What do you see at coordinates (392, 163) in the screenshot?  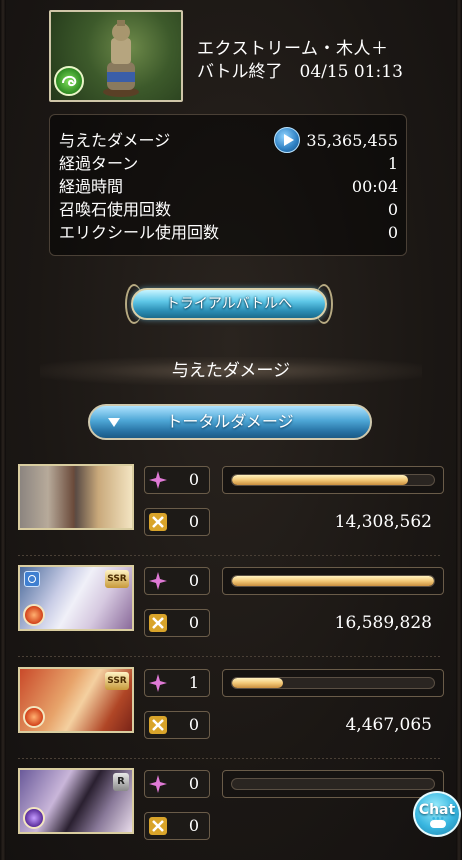 I see `stat-value: 1` at bounding box center [392, 163].